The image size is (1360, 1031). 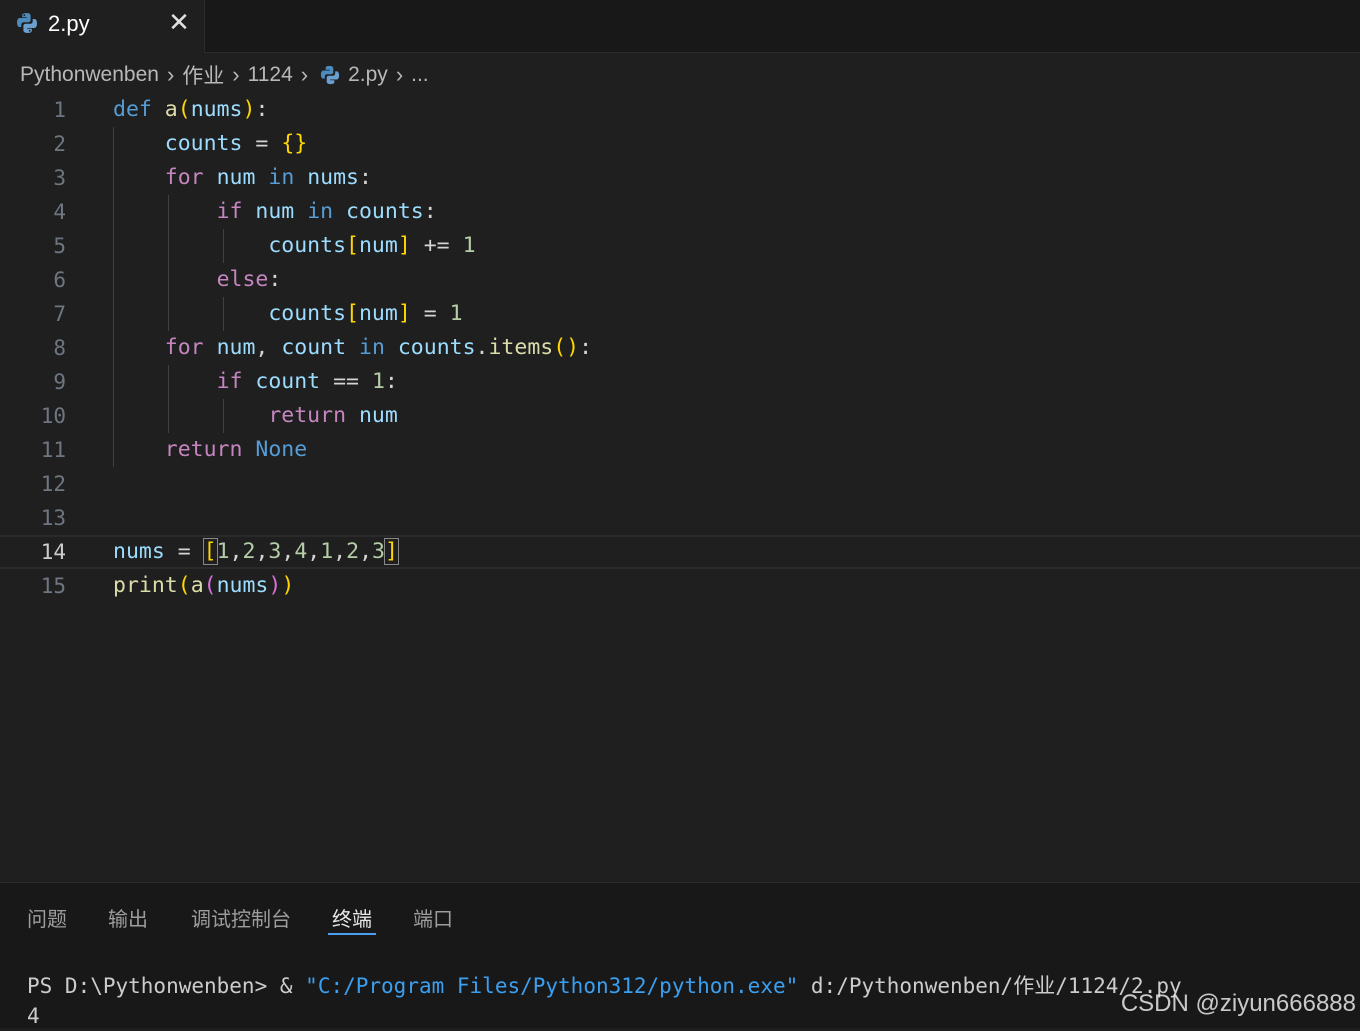 I want to click on line-number: 7, so click(x=59, y=314).